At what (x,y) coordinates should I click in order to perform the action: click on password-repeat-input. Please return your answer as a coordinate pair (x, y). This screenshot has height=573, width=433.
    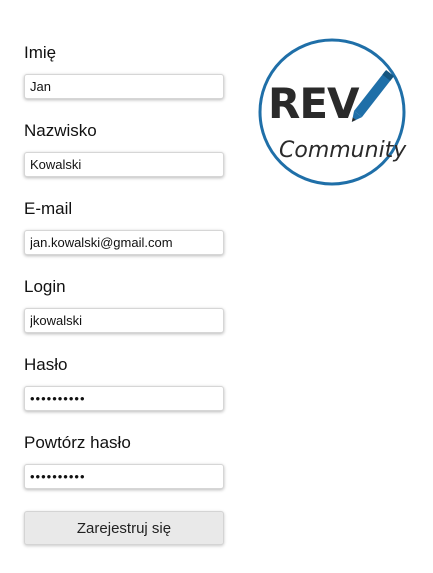
    Looking at the image, I should click on (124, 476).